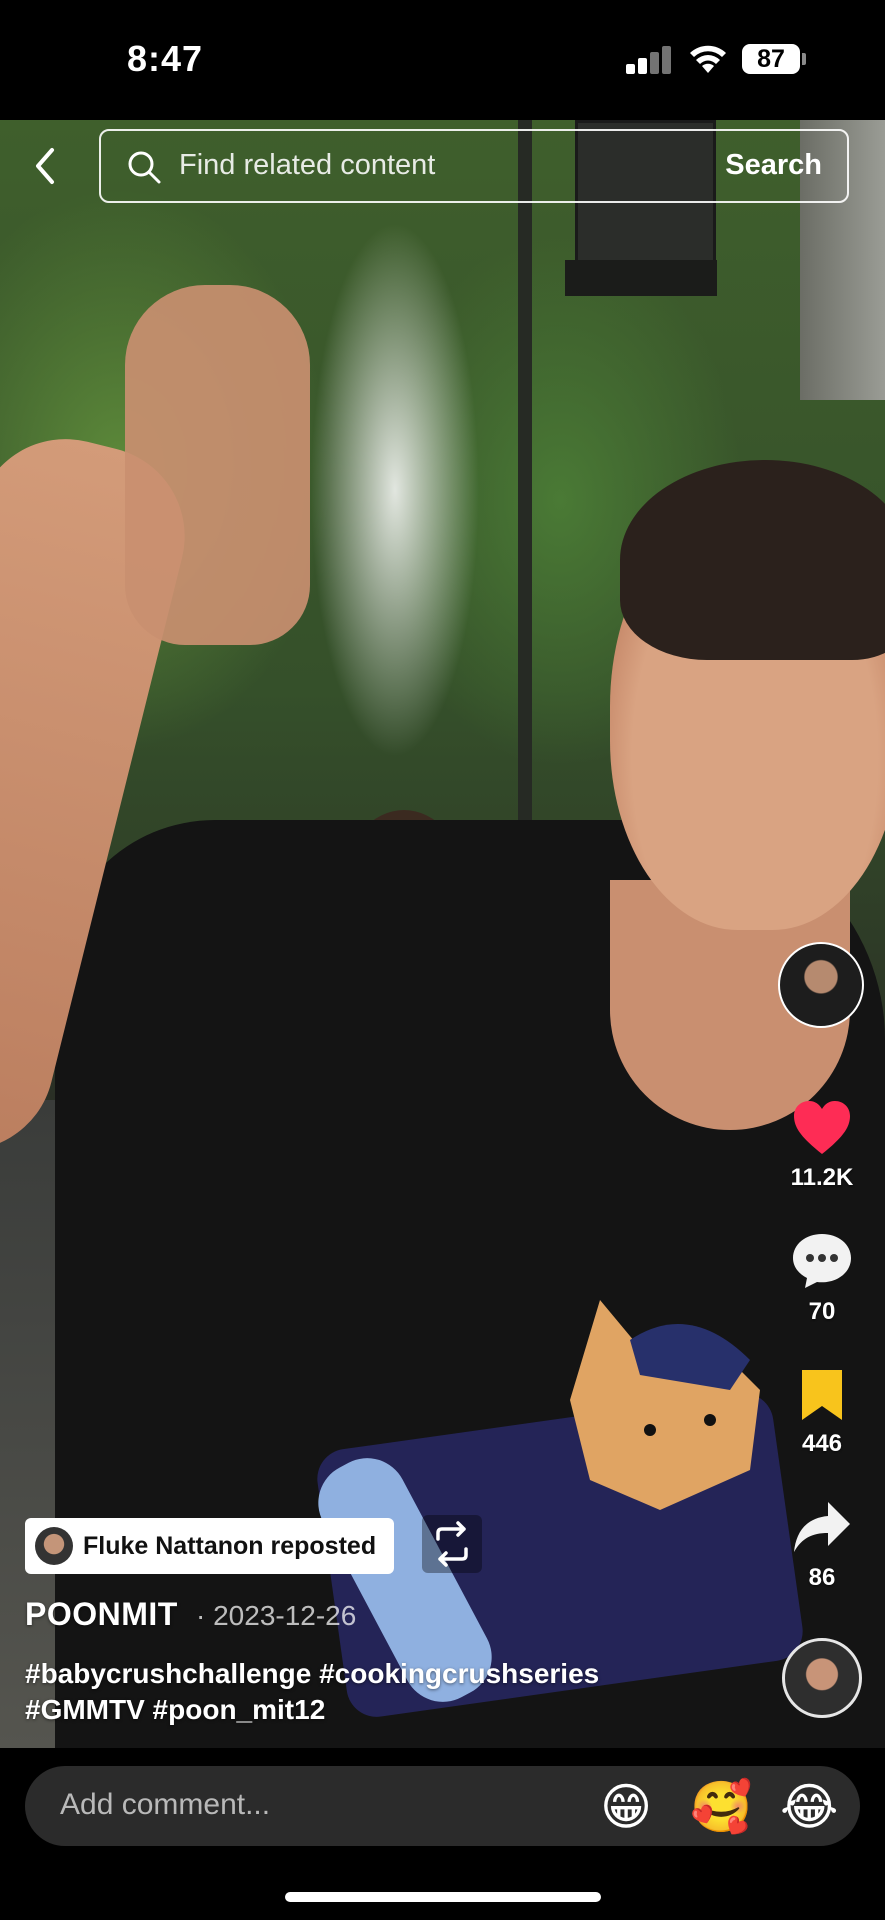 Image resolution: width=885 pixels, height=1920 pixels. What do you see at coordinates (721, 1807) in the screenshot?
I see `smiling-hearts-emoji-button: 🥰` at bounding box center [721, 1807].